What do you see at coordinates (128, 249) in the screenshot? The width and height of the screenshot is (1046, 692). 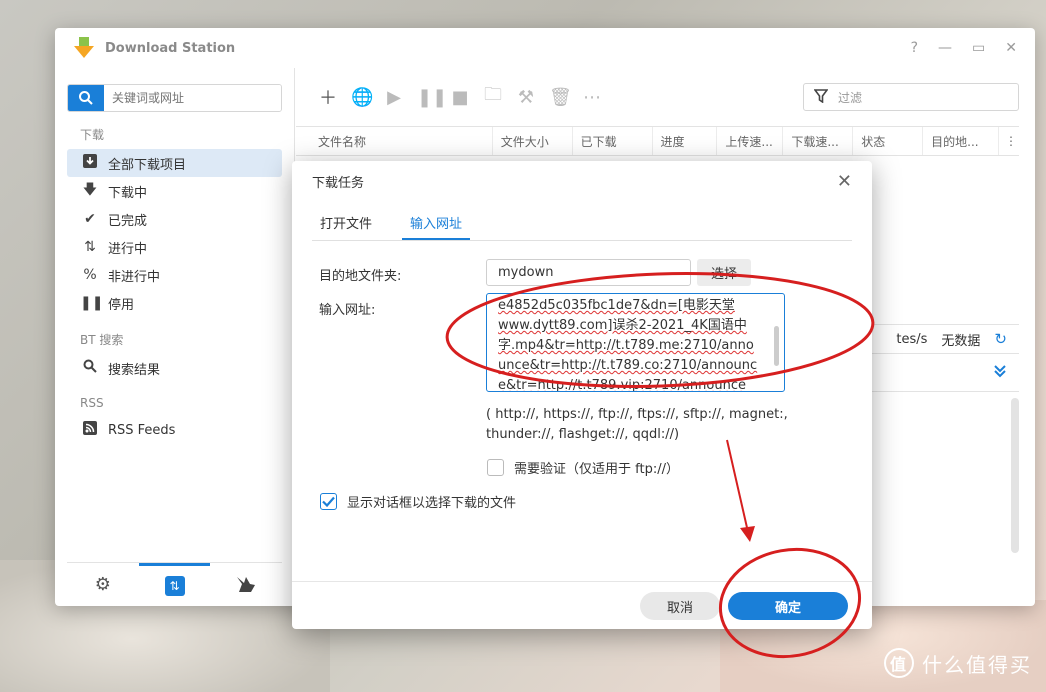 I see `sidebar-item-label: 进行中` at bounding box center [128, 249].